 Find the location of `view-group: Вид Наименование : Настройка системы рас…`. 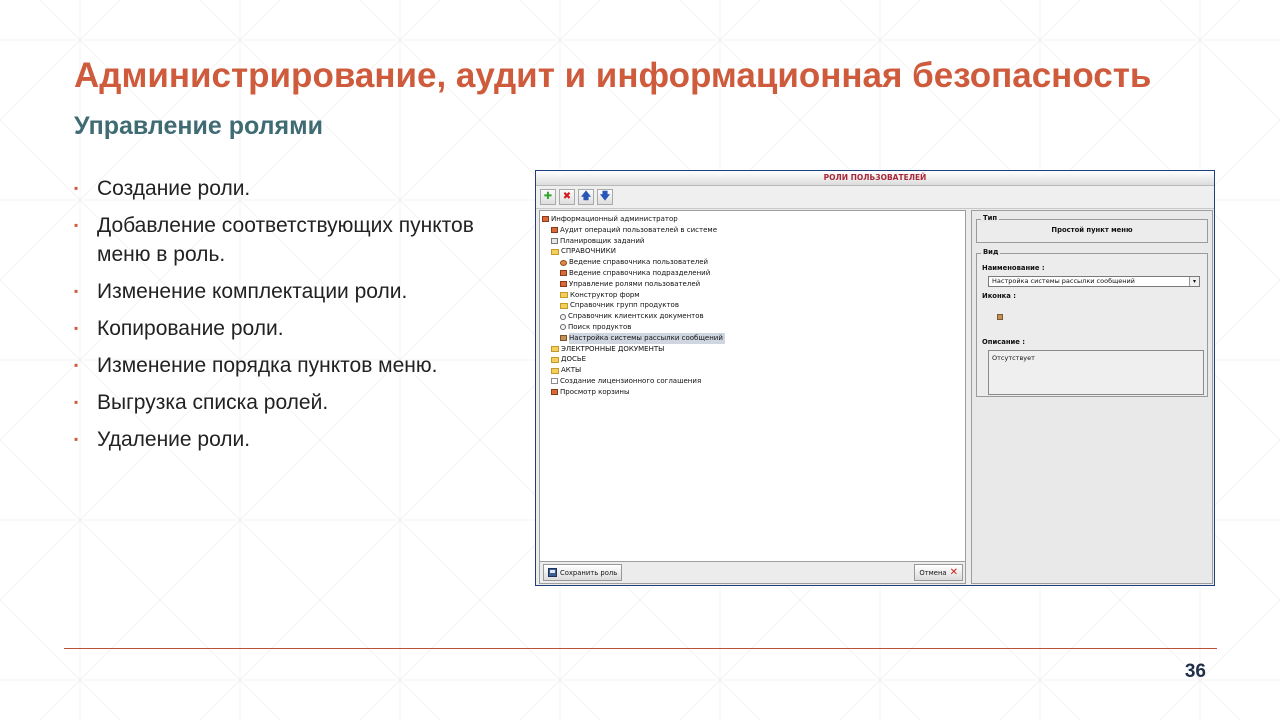

view-group: Вид Наименование : Настройка системы рас… is located at coordinates (1092, 322).